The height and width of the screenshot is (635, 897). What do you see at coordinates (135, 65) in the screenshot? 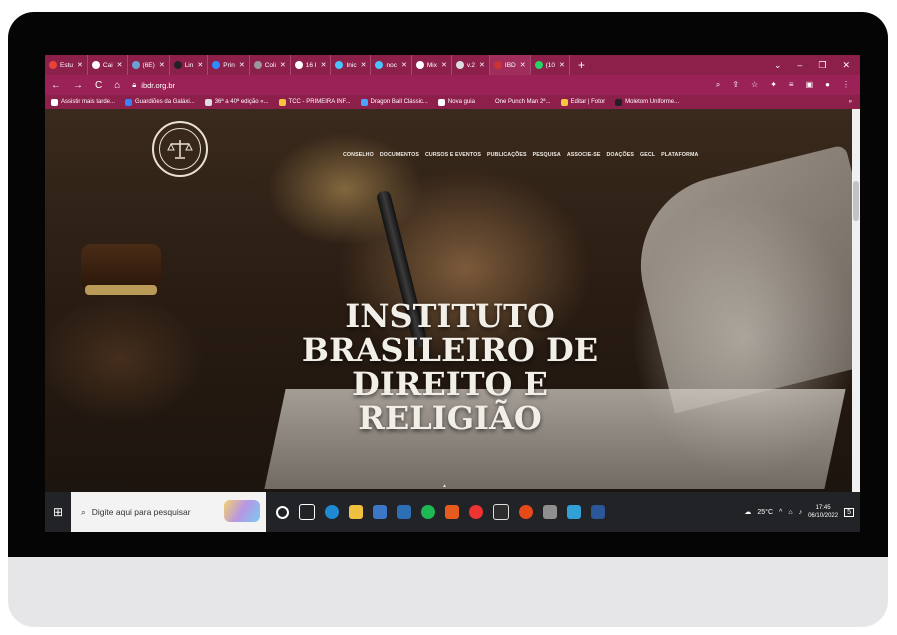
I see `profile-icon` at bounding box center [135, 65].